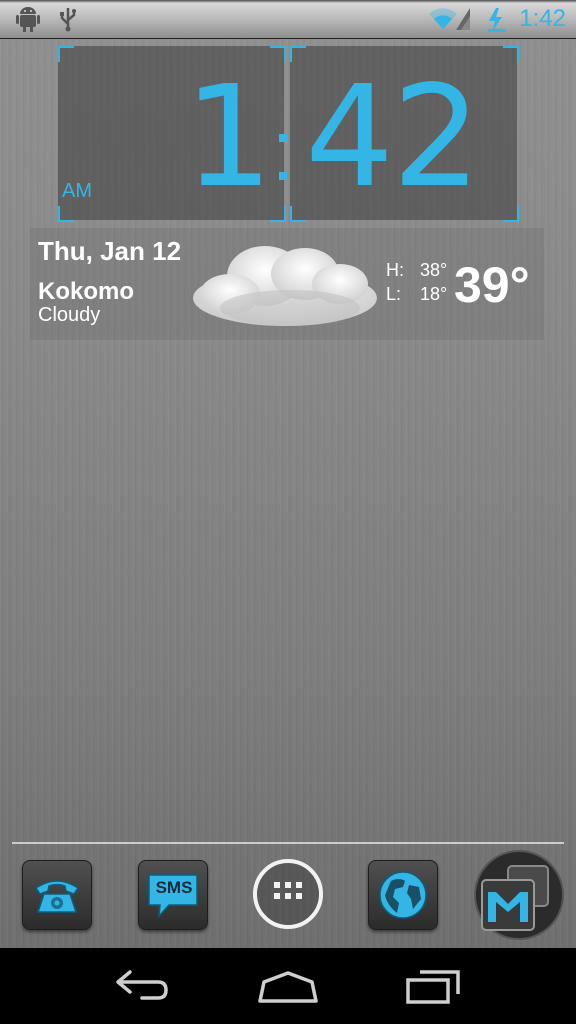  What do you see at coordinates (68, 21) in the screenshot?
I see `usb-icon` at bounding box center [68, 21].